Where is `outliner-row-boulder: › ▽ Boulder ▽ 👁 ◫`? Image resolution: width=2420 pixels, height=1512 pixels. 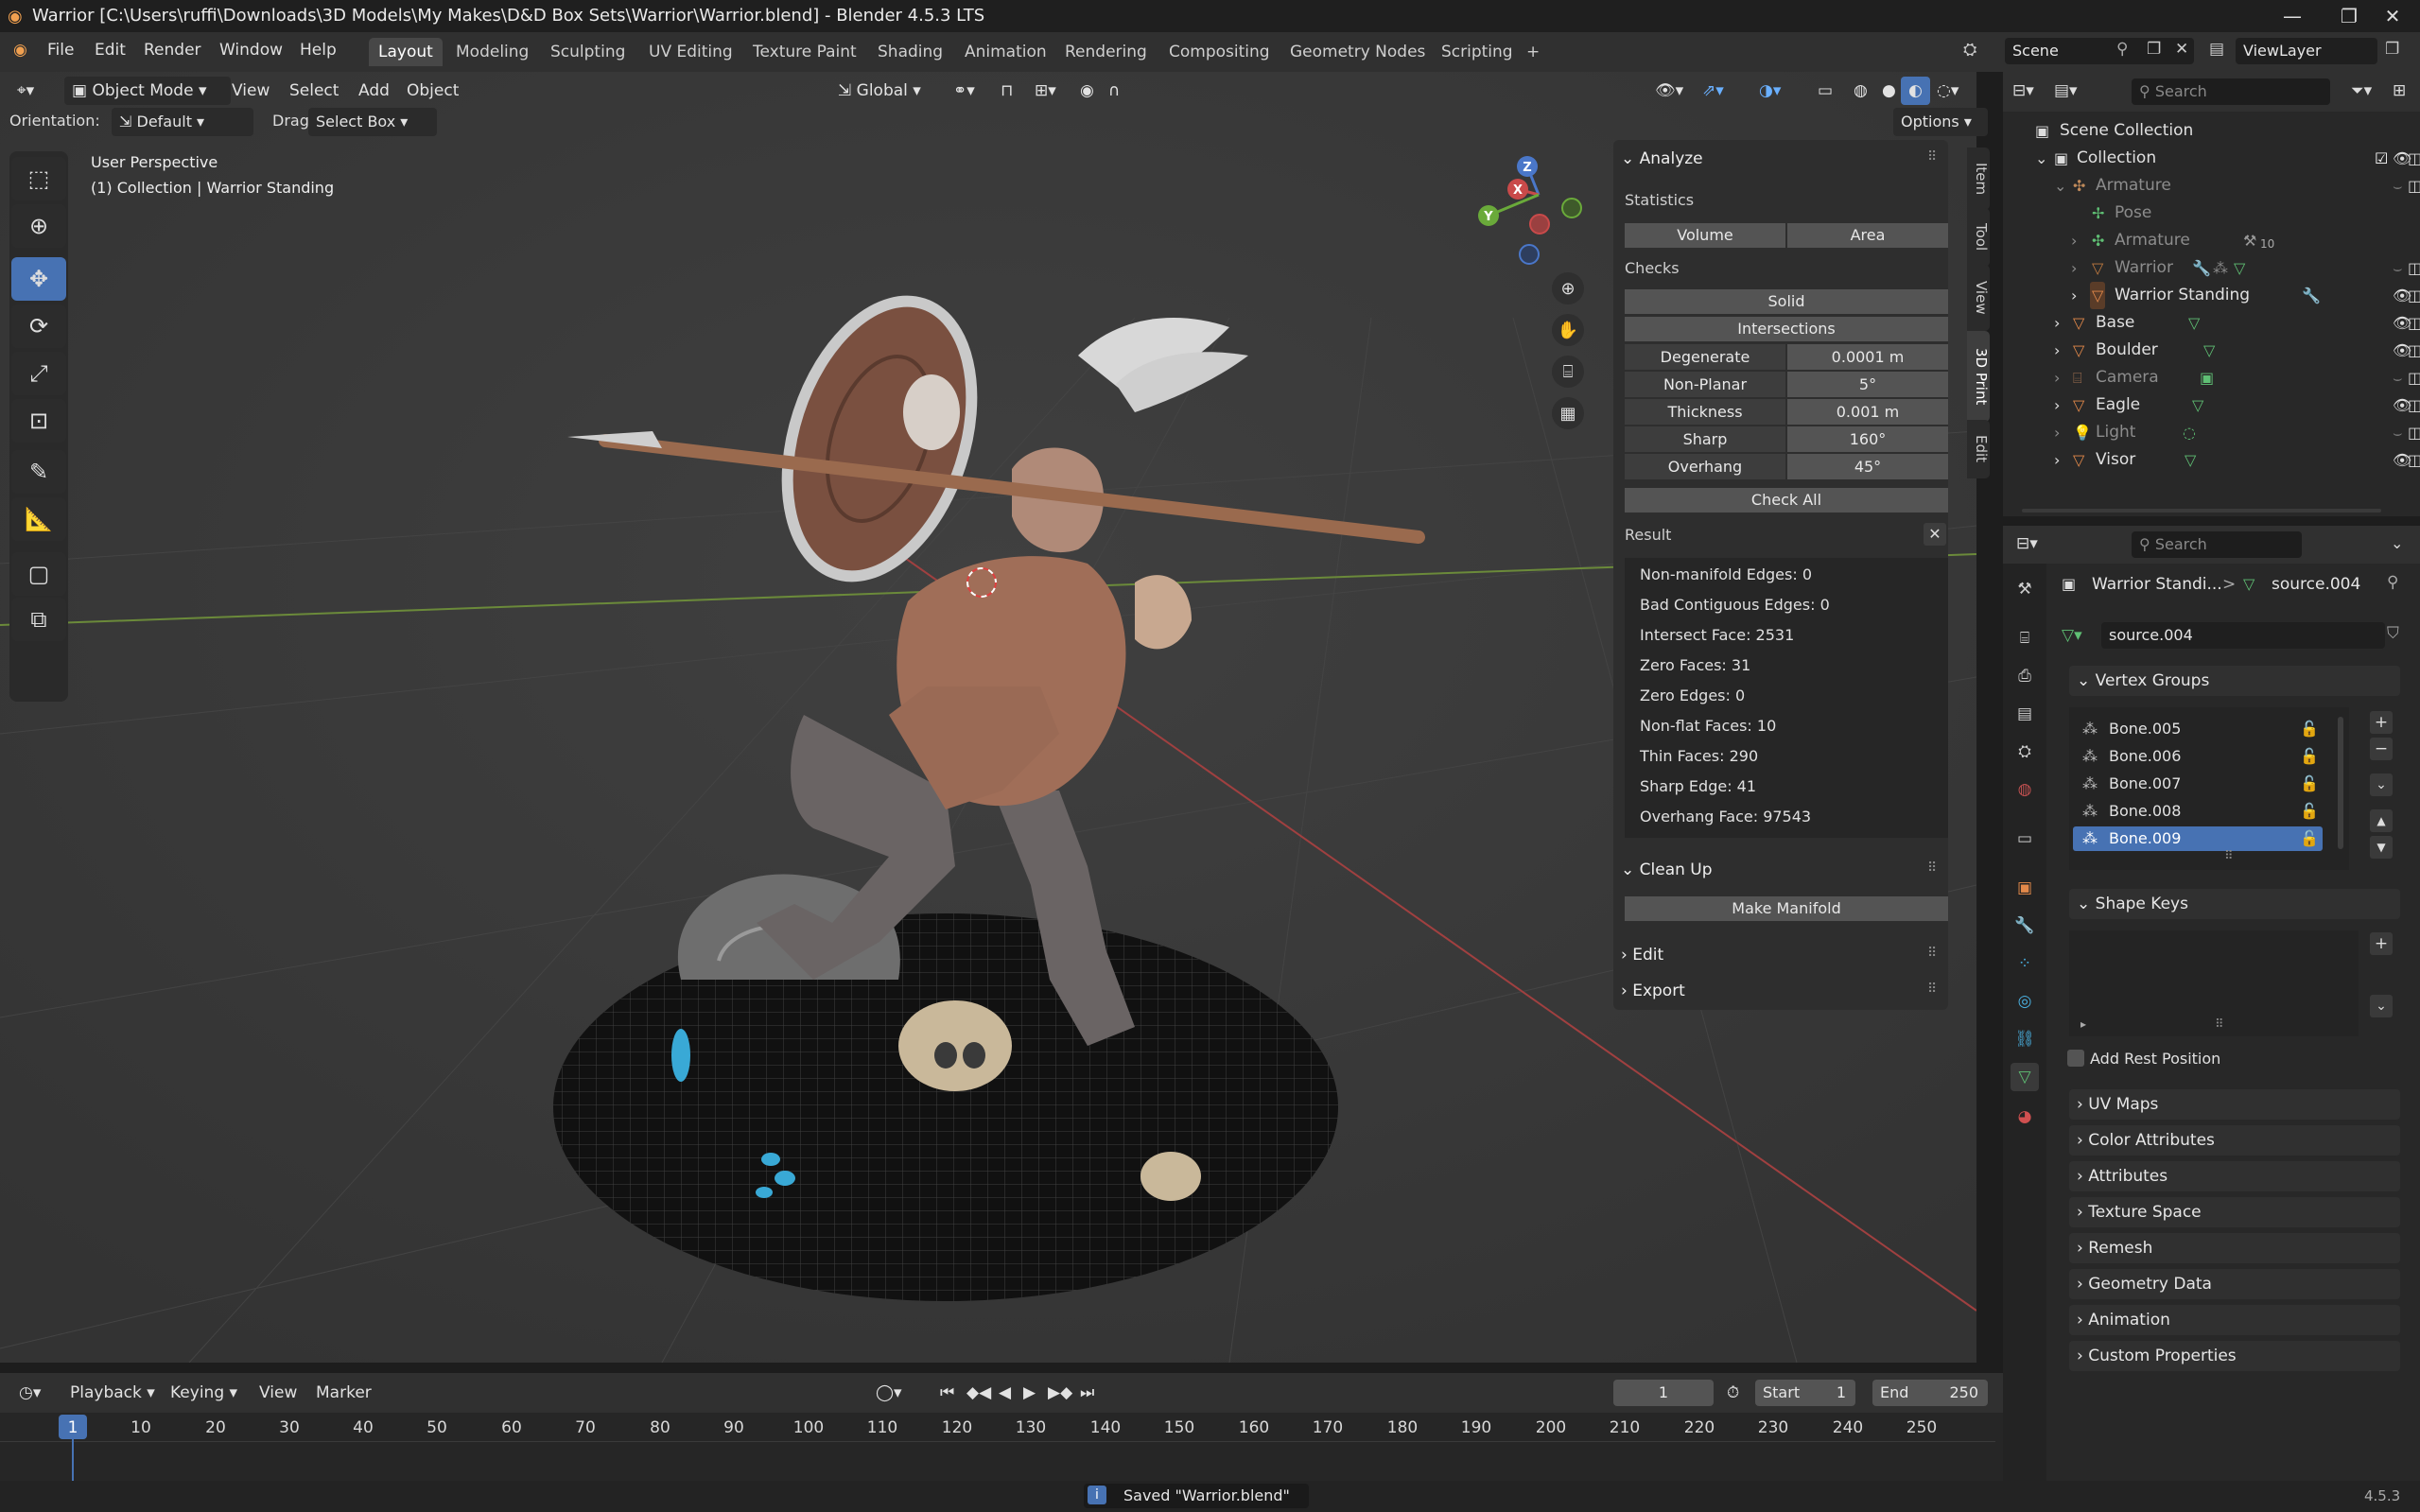
outliner-row-boulder: › ▽ Boulder ▽ 👁 ◫ is located at coordinates (2212, 350).